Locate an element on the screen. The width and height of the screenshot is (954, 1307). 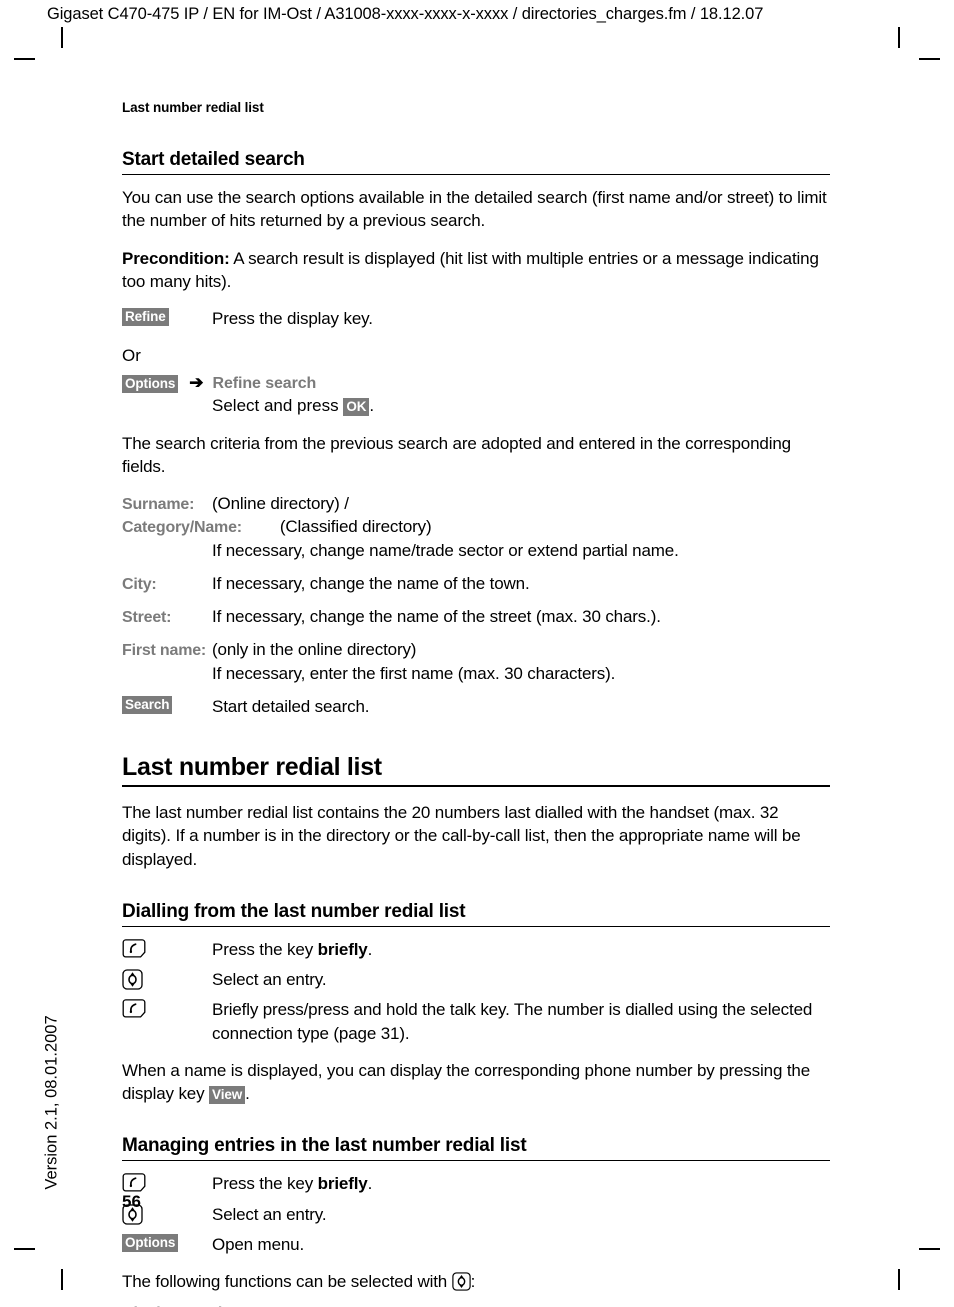
step-key-cell-search: Search is located at coordinates (167, 705).